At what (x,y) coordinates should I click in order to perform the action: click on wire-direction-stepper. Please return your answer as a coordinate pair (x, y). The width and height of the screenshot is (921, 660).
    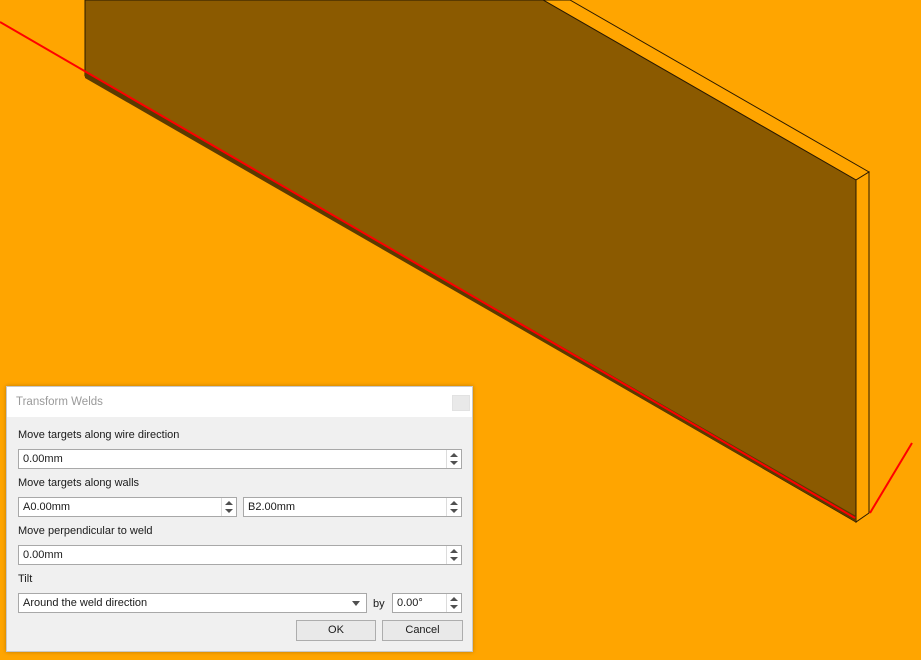
    Looking at the image, I should click on (453, 459).